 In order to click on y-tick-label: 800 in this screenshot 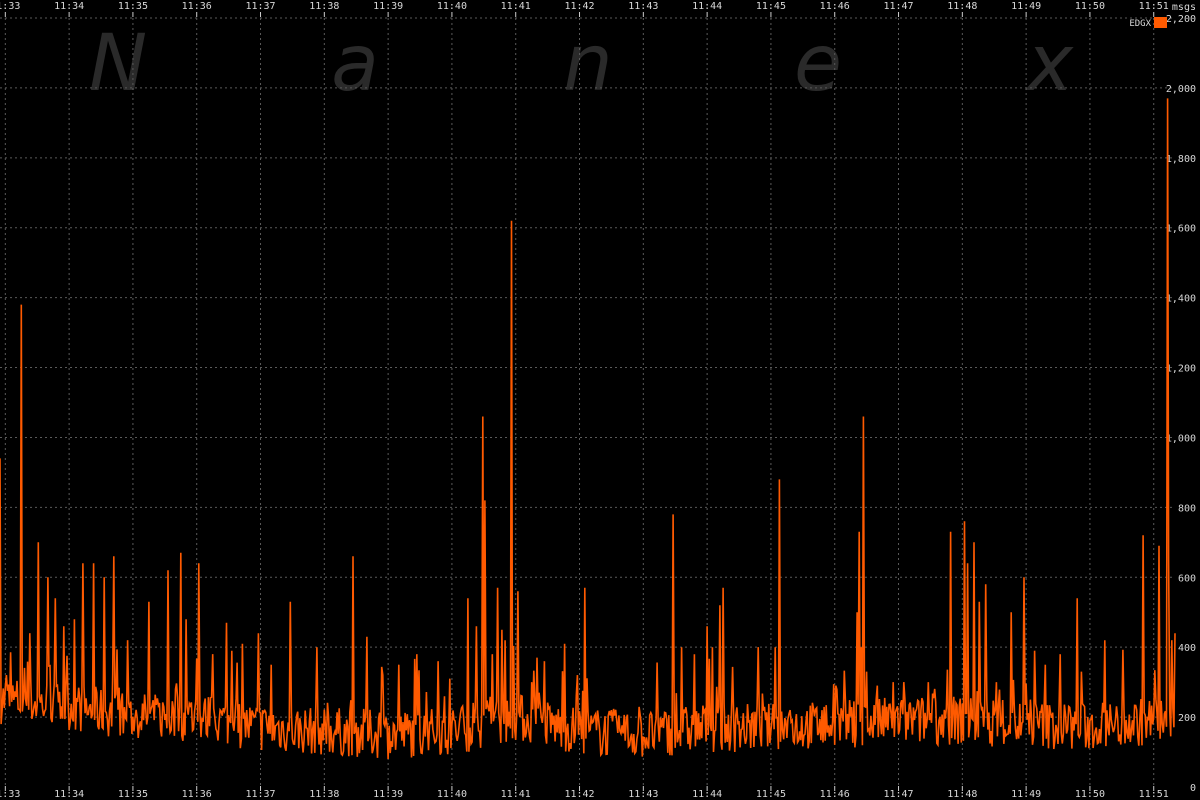, I will do `click(1187, 508)`.